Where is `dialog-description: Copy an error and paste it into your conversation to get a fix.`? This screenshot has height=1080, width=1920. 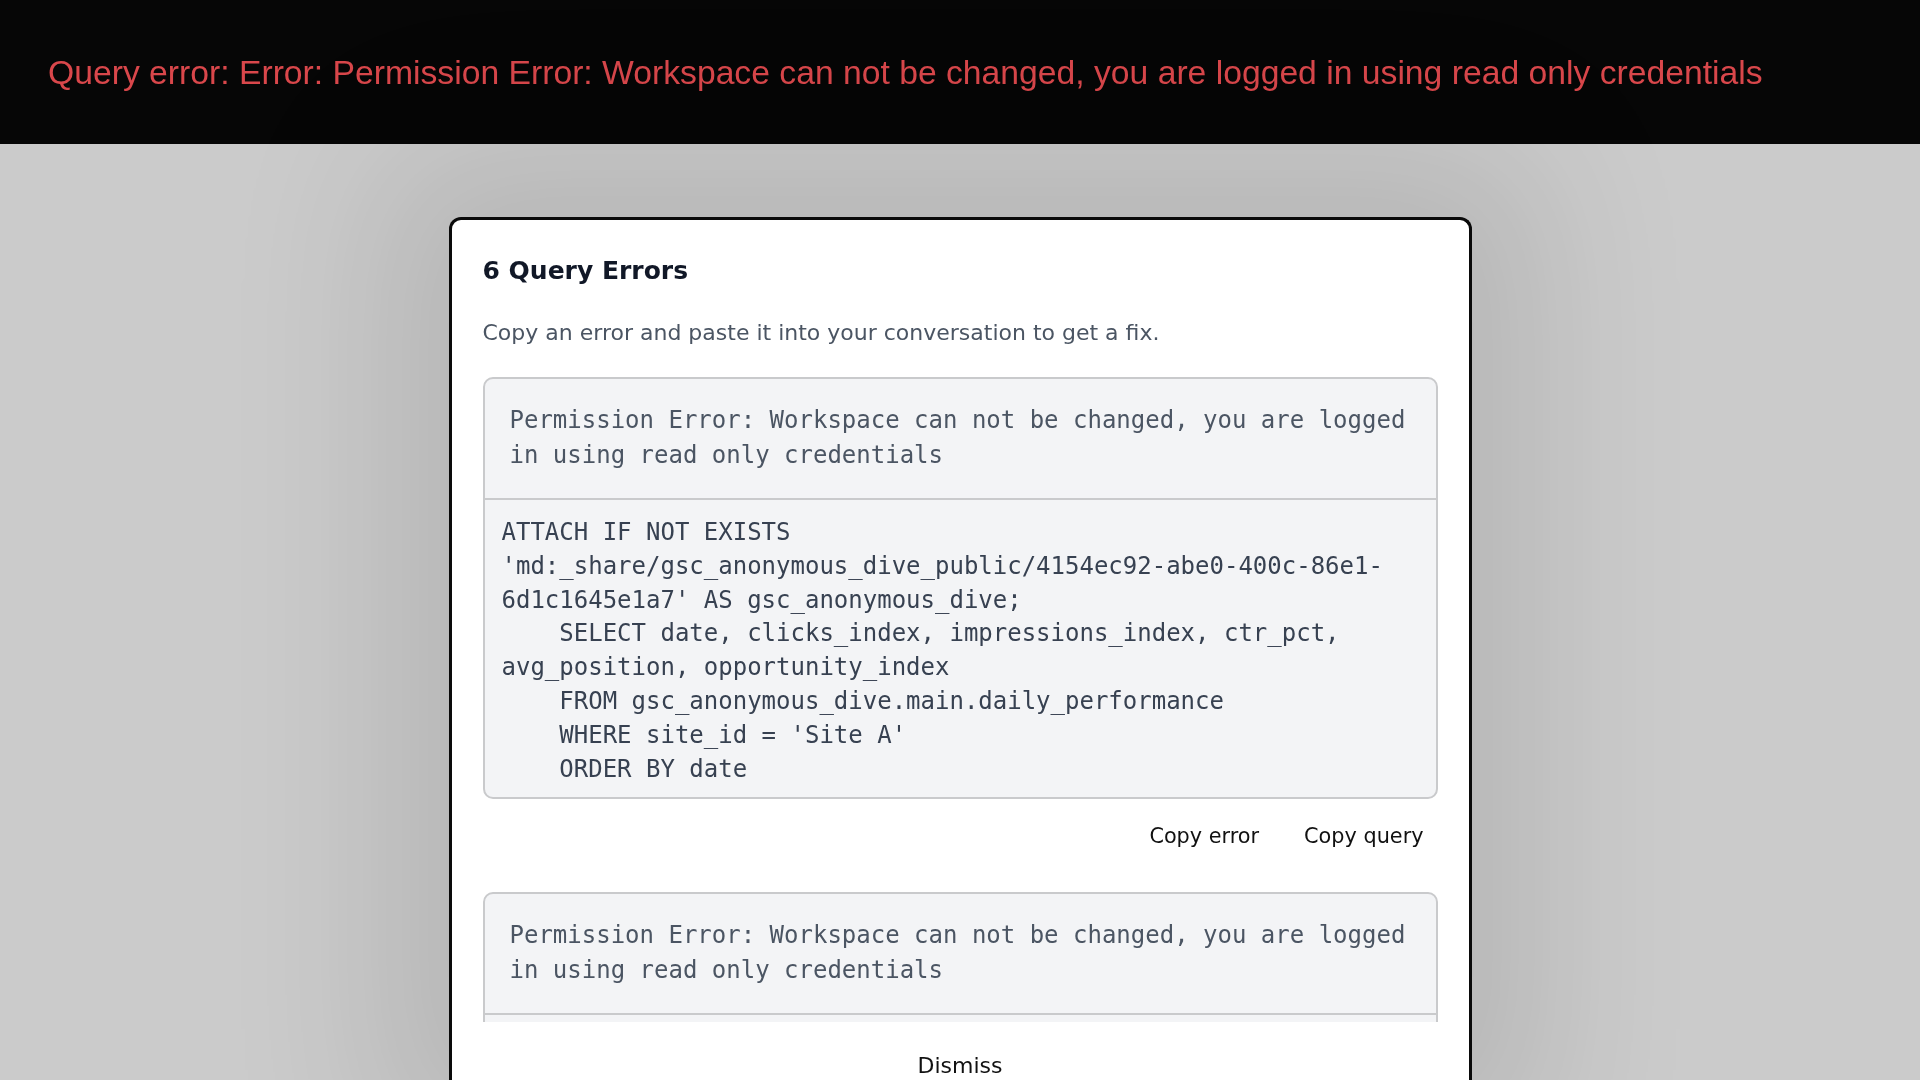 dialog-description: Copy an error and paste it into your conversation to get a fix. is located at coordinates (821, 333).